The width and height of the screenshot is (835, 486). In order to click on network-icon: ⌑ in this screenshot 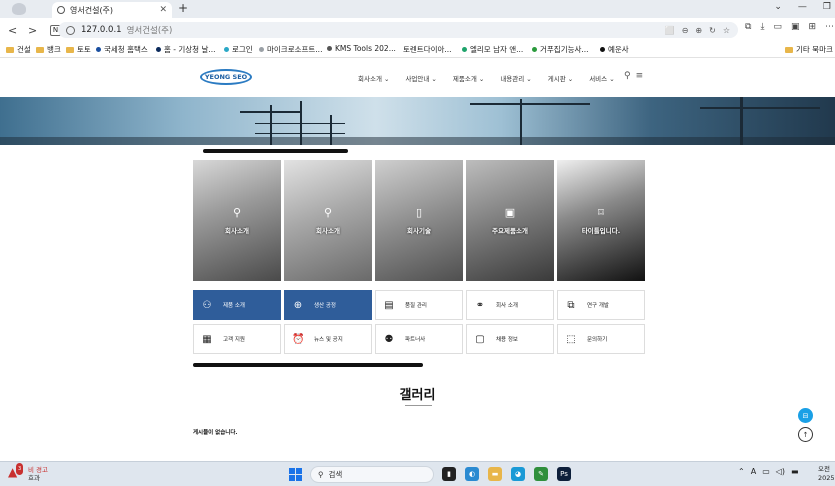, I will do `click(601, 212)`.